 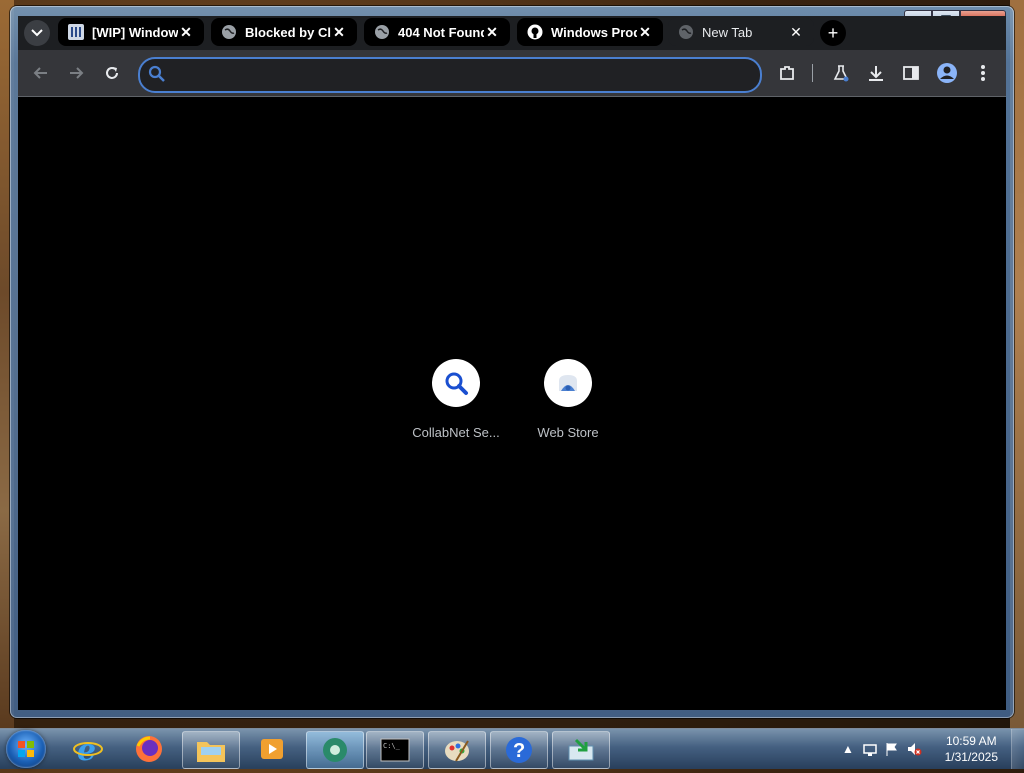 I want to click on chrome-icon, so click(x=335, y=750).